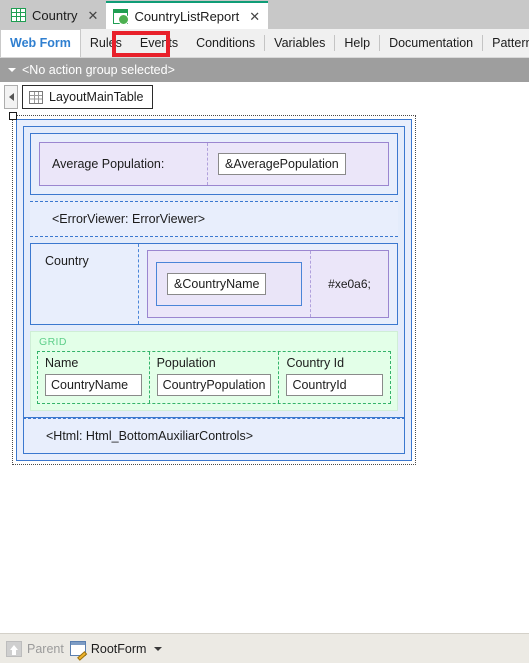 This screenshot has height=663, width=529. Describe the element at coordinates (214, 385) in the screenshot. I see `grid-column-cell: CountryPopulation` at that location.